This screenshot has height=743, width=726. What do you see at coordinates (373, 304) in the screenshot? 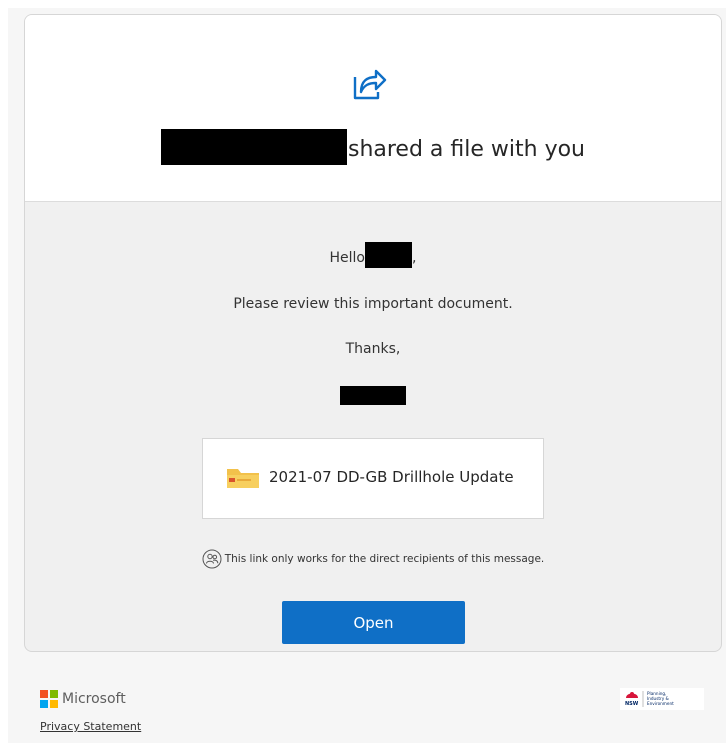
I see `message-text: Please review this important document.` at bounding box center [373, 304].